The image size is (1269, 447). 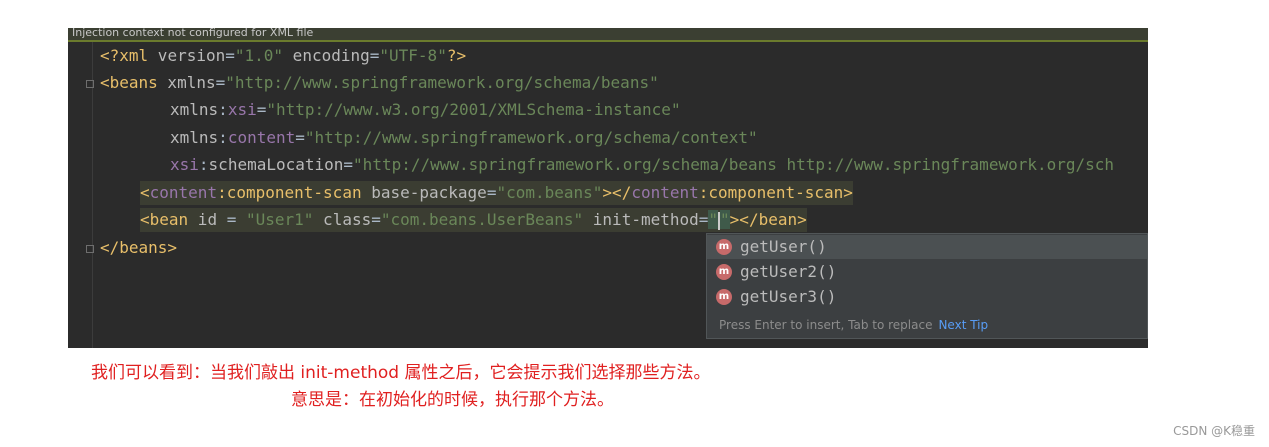 I want to click on value-class: "com.beans.UserBeans", so click(x=482, y=219).